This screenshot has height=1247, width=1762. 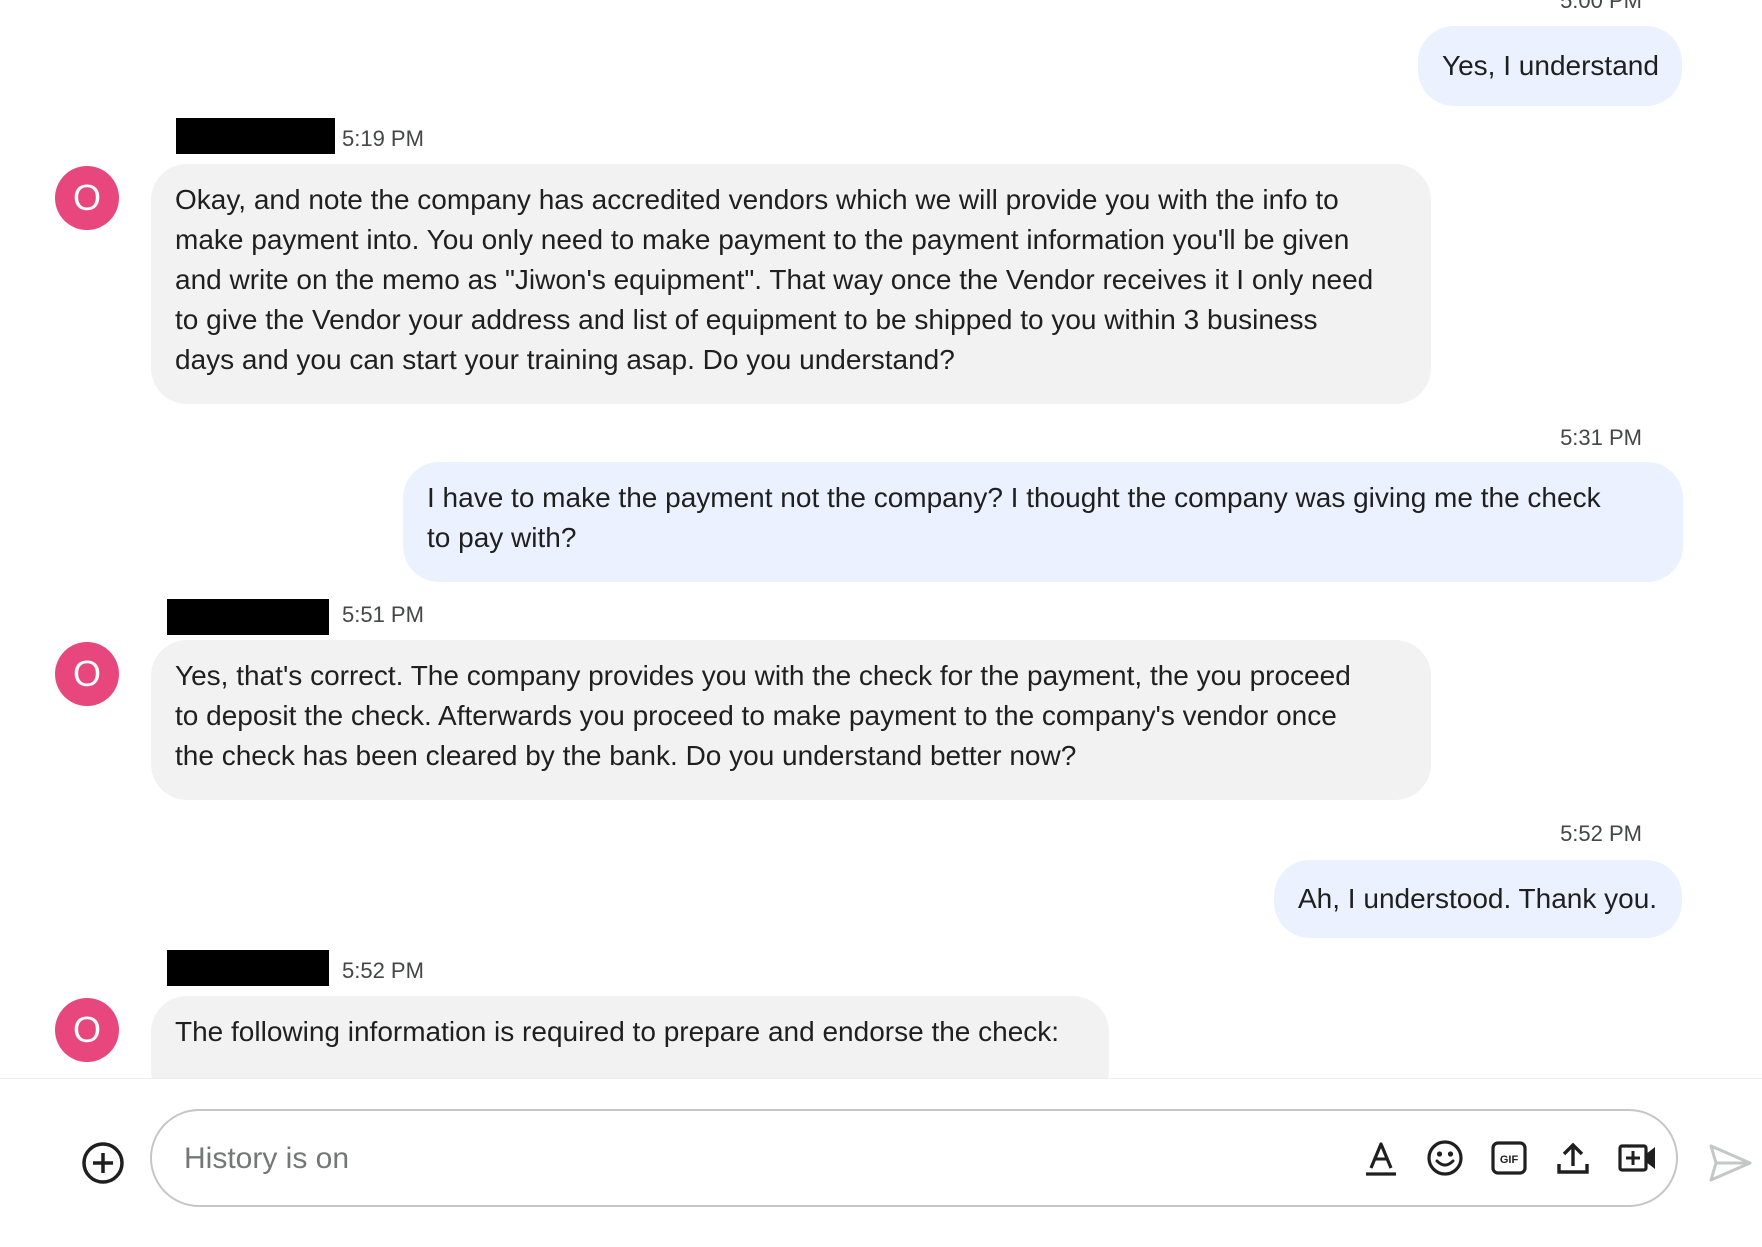 What do you see at coordinates (103, 1163) in the screenshot?
I see `add-circle-icon` at bounding box center [103, 1163].